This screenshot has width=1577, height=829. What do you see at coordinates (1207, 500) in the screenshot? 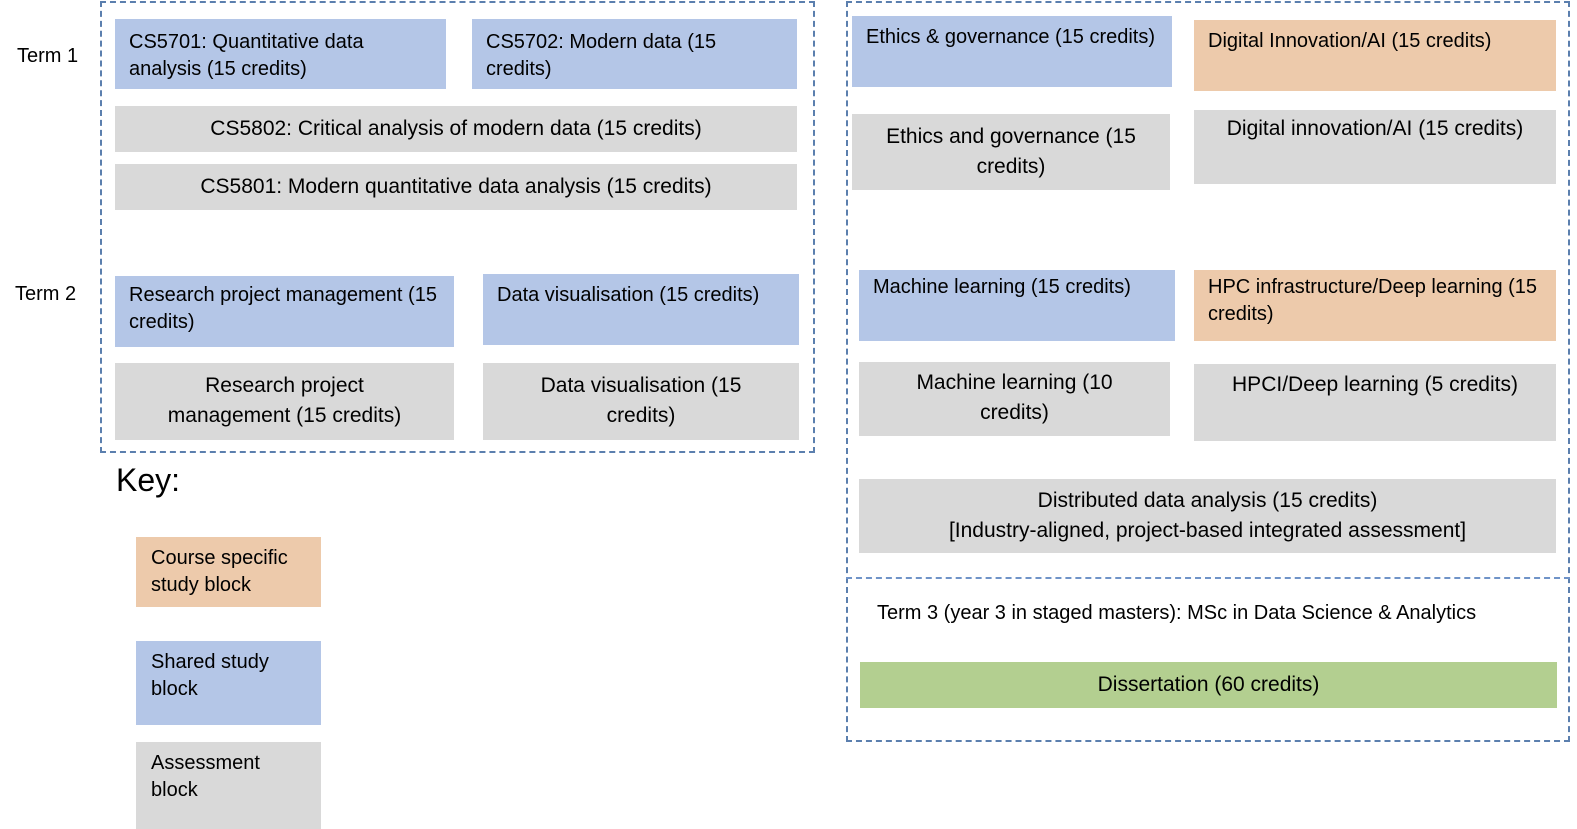
I see `module-label: Distributed data analysis (15 credits)` at bounding box center [1207, 500].